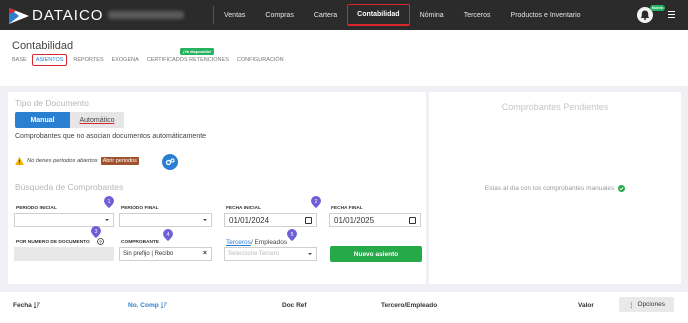  Describe the element at coordinates (631, 305) in the screenshot. I see `vertical-dots-icon: ⋮` at that location.